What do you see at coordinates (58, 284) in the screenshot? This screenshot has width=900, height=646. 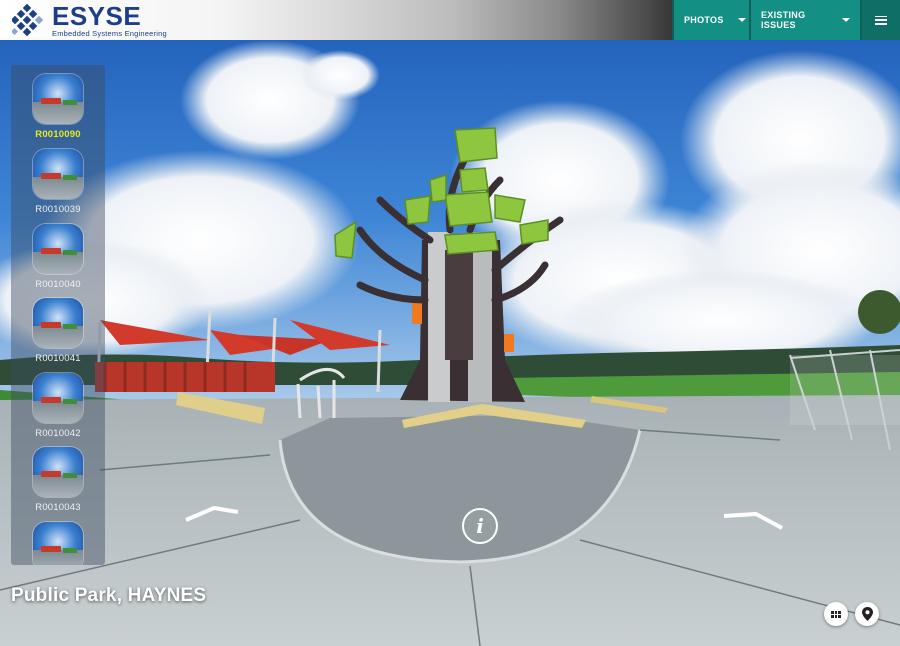 I see `thumbnail-label: R0010040` at bounding box center [58, 284].